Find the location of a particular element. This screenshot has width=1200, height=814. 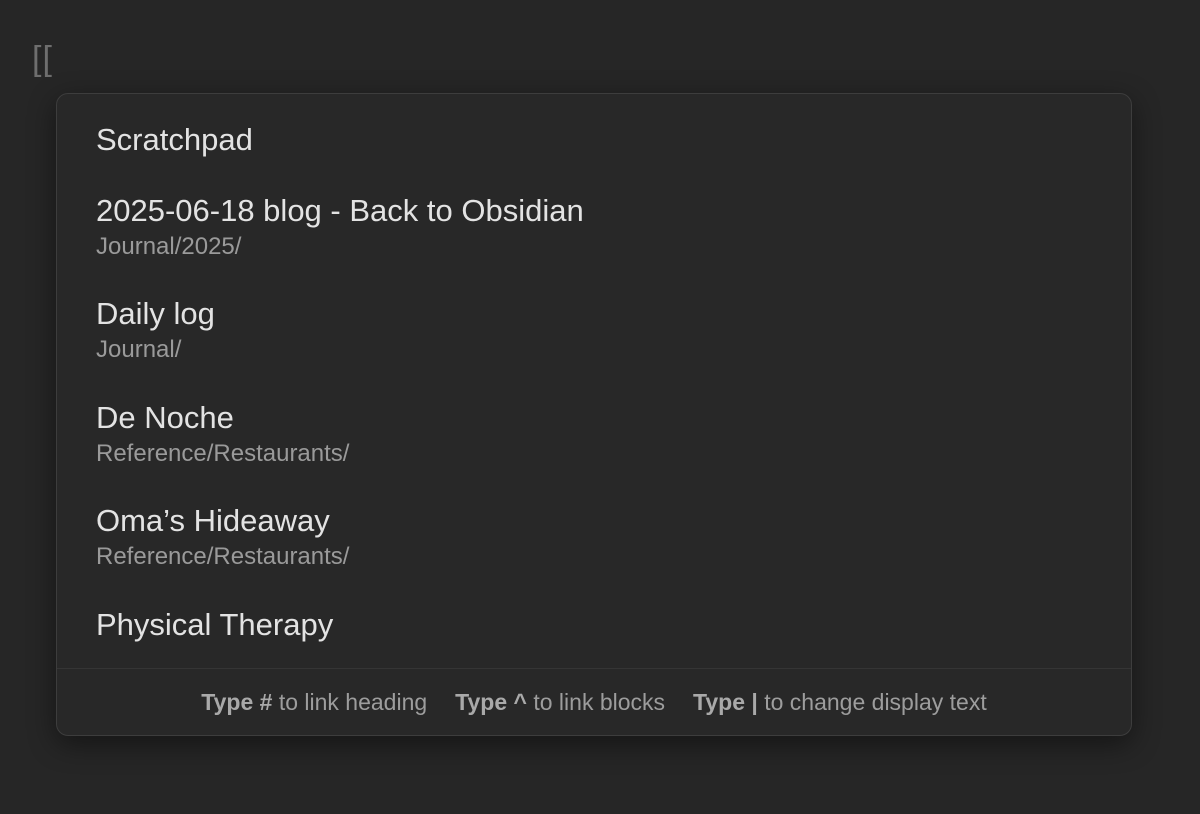

editor-link-trigger-text: [[ is located at coordinates (42, 59).